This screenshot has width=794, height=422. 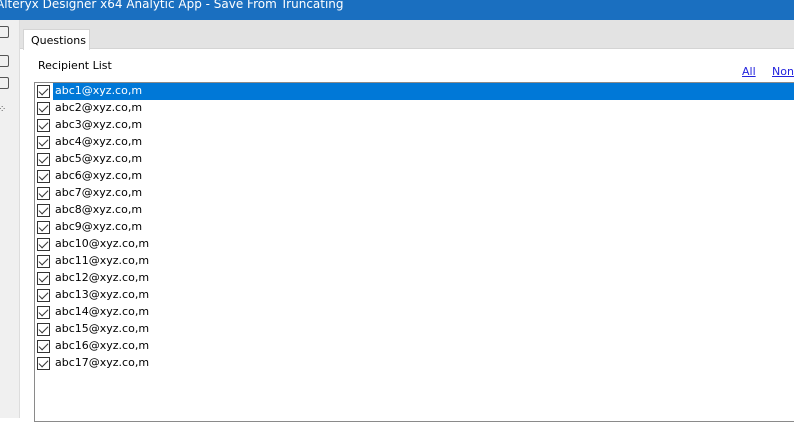 I want to click on list-item: abc9@xyz.co,m, so click(x=414, y=227).